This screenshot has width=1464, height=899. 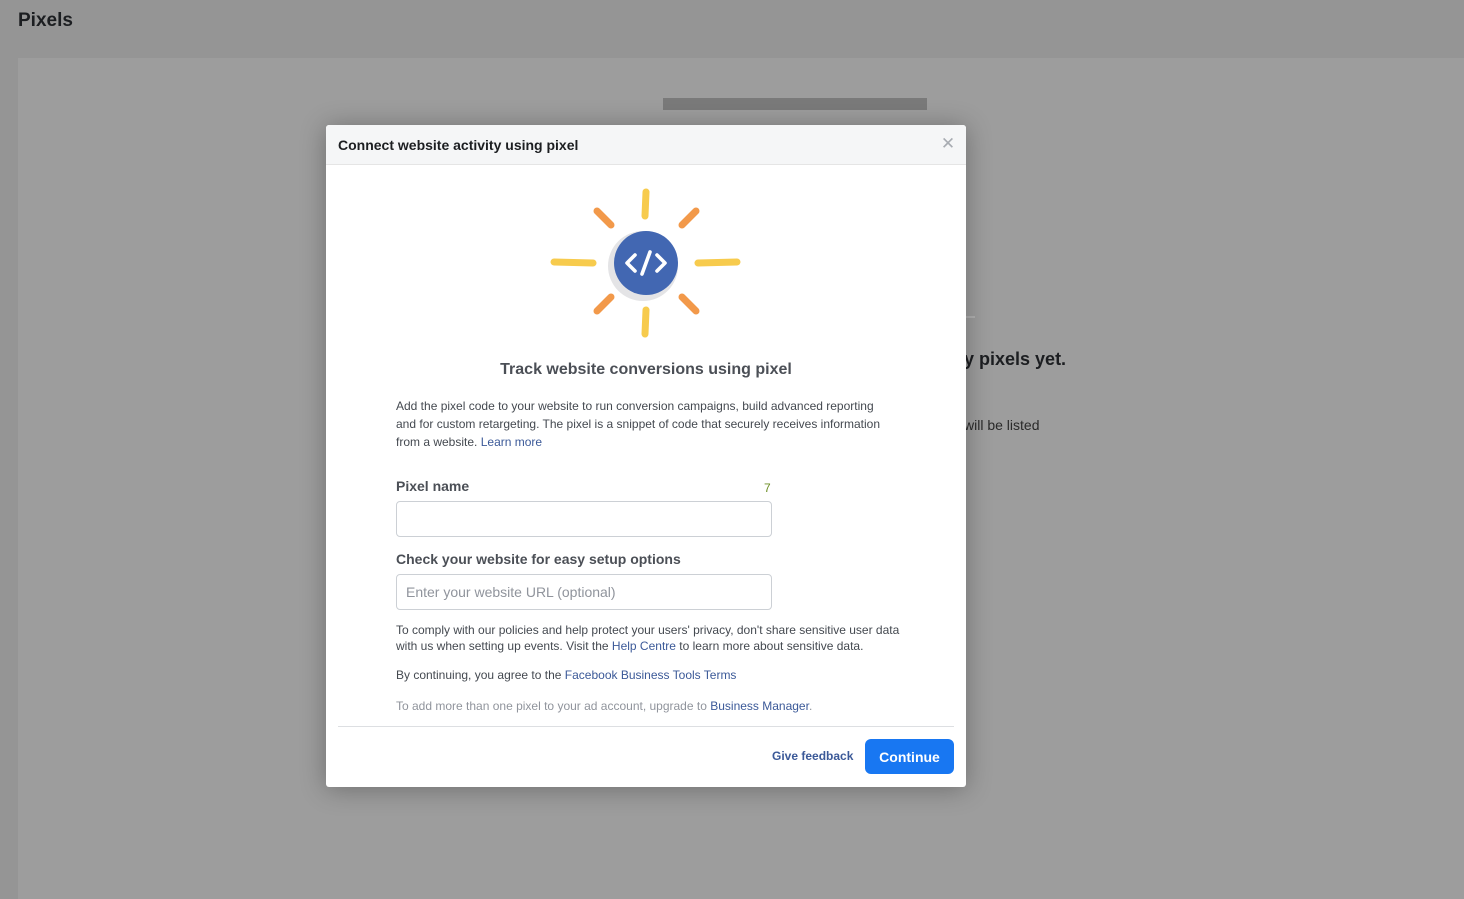 I want to click on ray-left, so click(x=573, y=262).